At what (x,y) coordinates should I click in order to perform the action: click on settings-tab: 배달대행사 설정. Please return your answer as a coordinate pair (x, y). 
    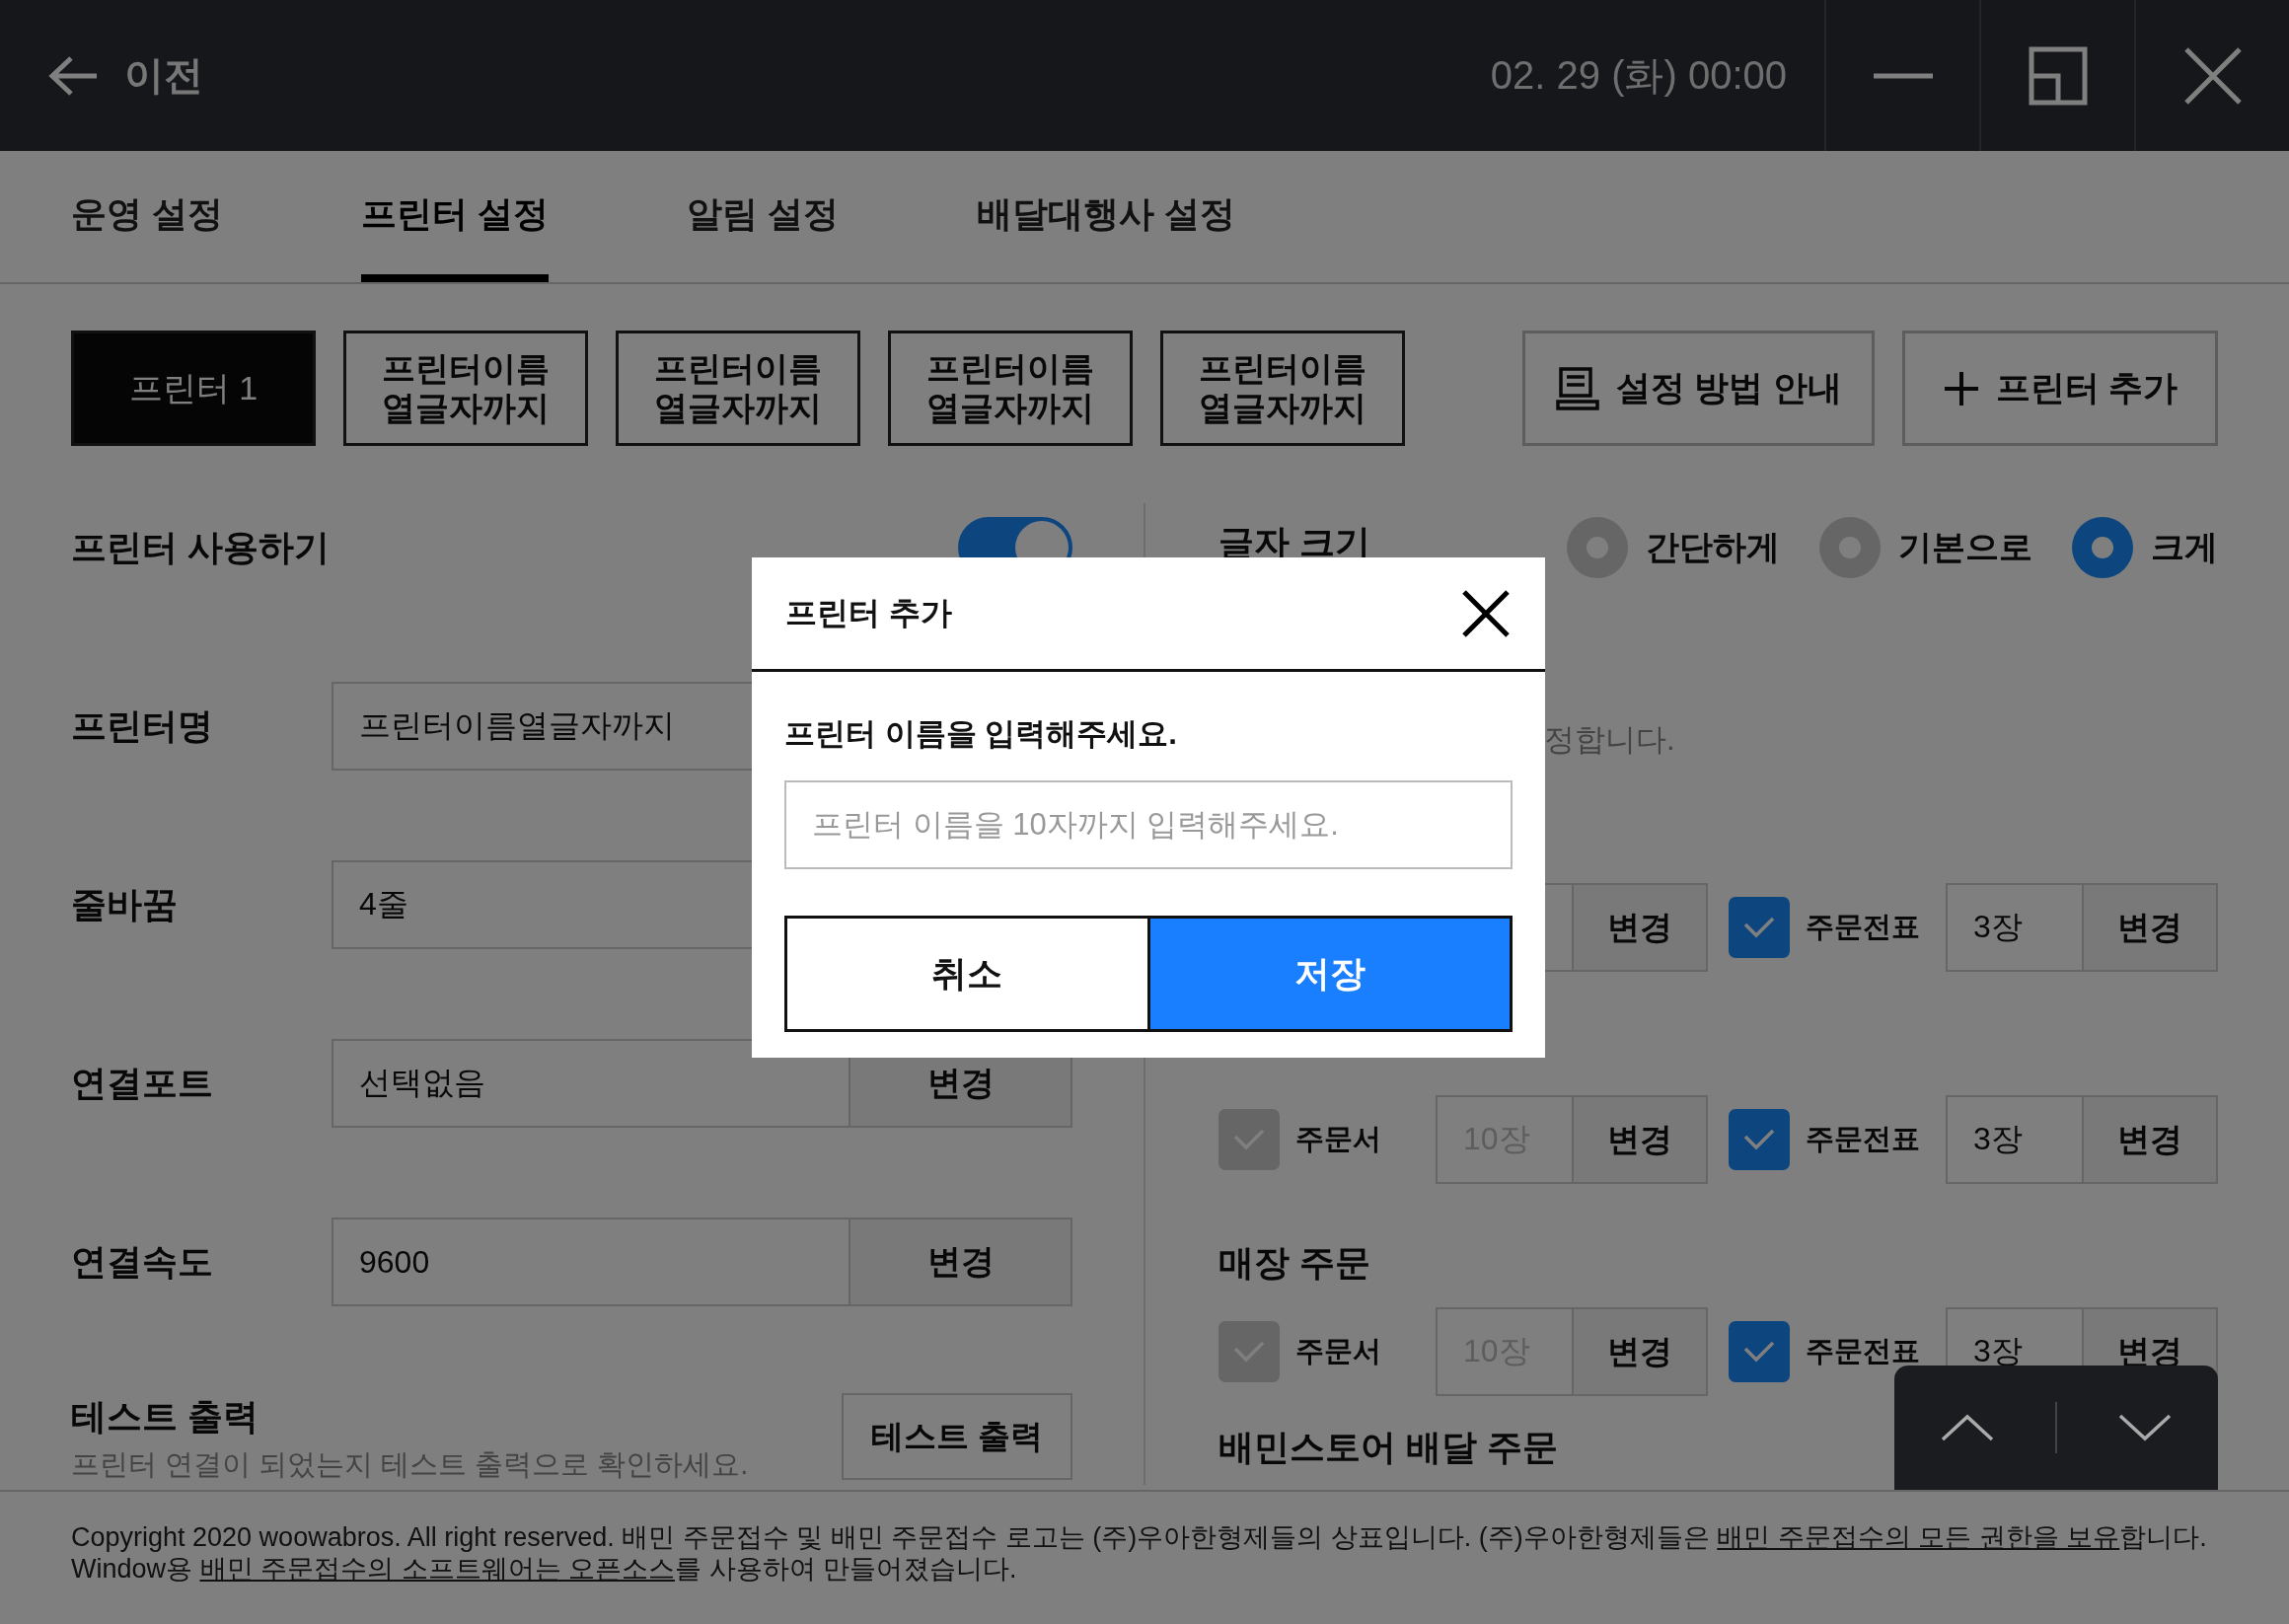
    Looking at the image, I should click on (1107, 216).